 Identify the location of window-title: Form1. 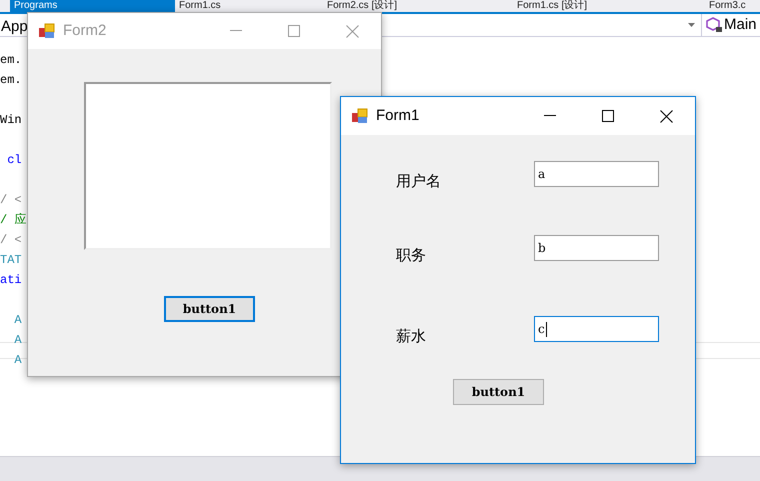
(398, 116).